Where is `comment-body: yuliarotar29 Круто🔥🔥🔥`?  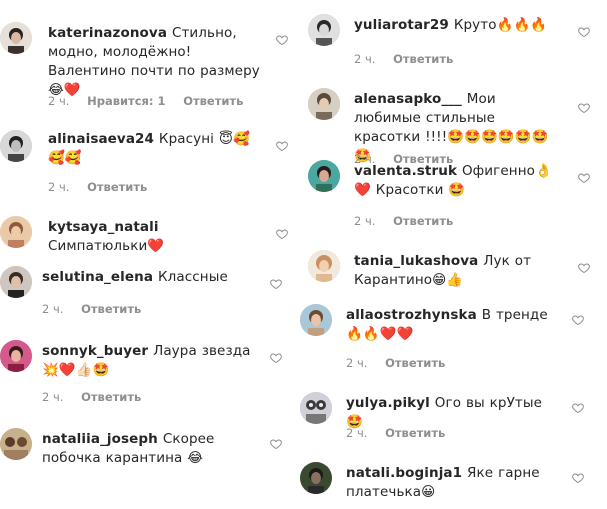 comment-body: yuliarotar29 Круто🔥🔥🔥 is located at coordinates (456, 25).